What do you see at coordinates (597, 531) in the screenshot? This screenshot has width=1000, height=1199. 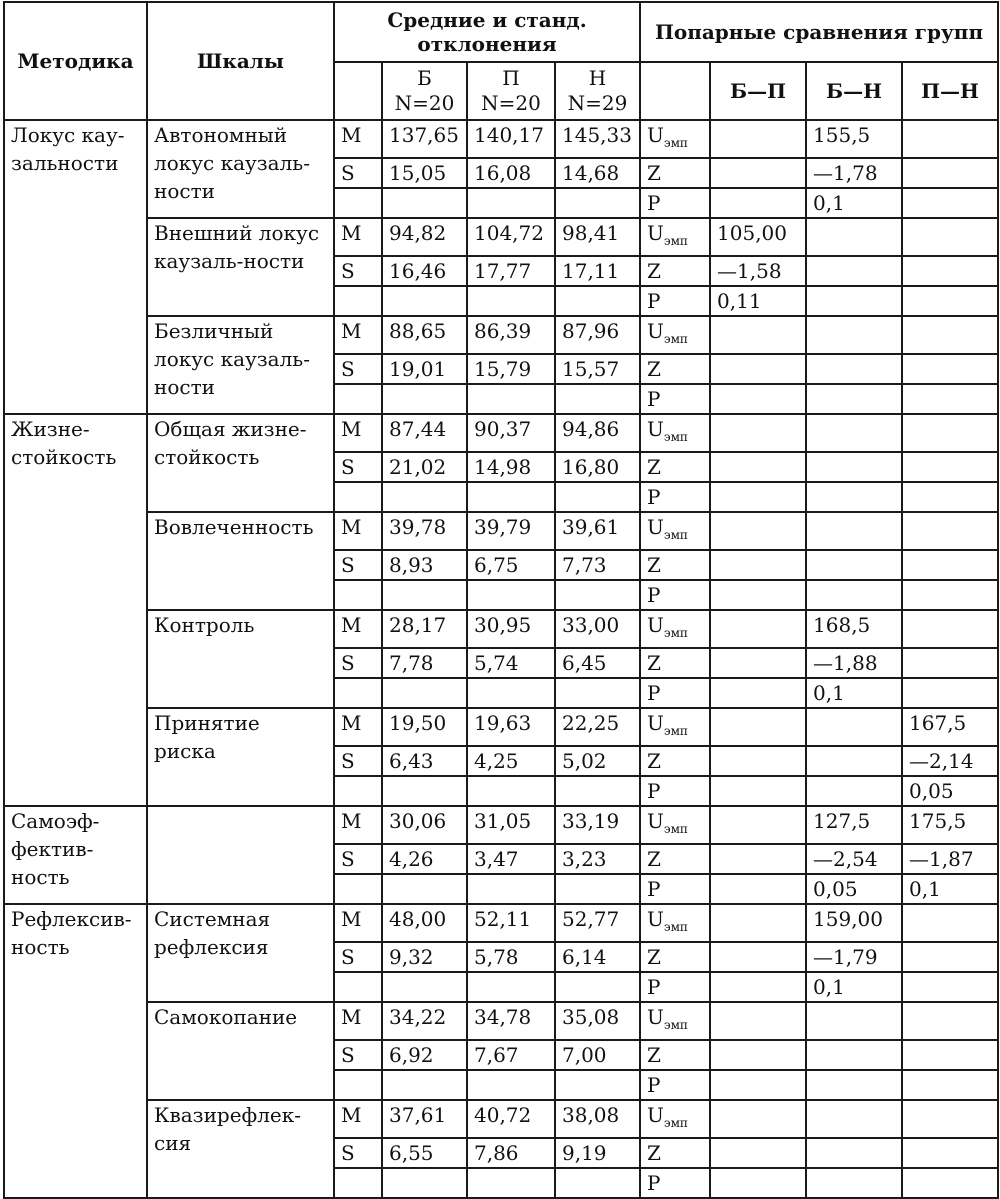 I see `value-cell: 39,61` at bounding box center [597, 531].